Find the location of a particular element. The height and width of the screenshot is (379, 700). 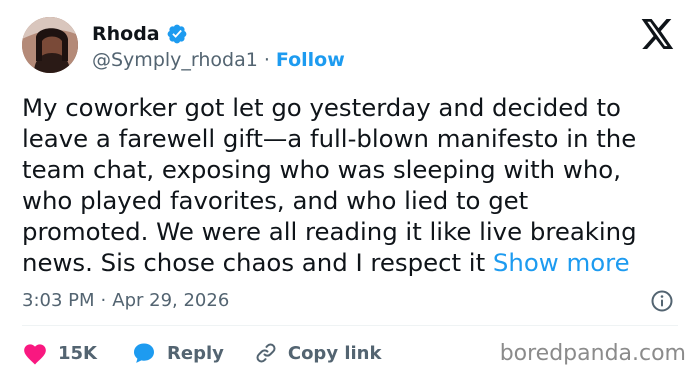

divider is located at coordinates (350, 325).